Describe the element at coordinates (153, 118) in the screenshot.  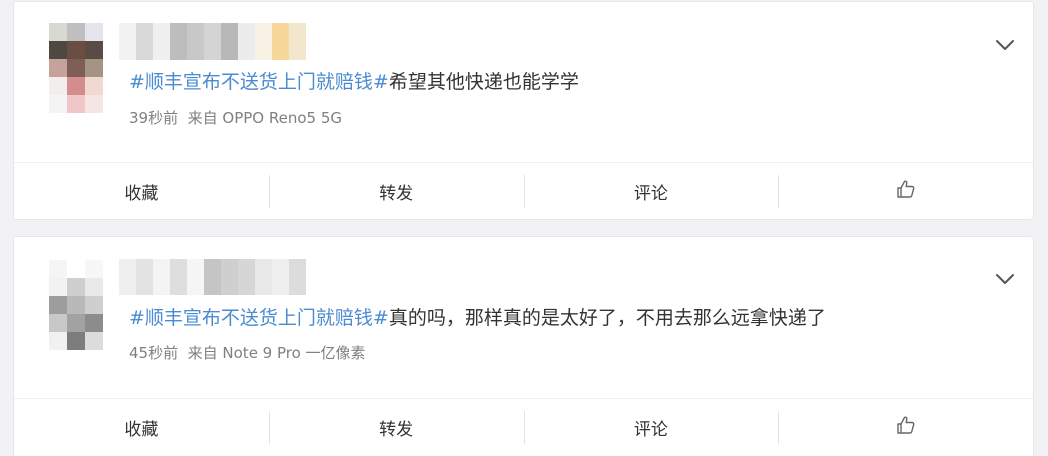
I see `post-time: 39秒前` at that location.